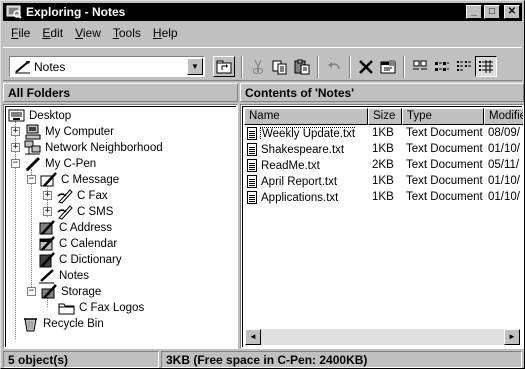 The height and width of the screenshot is (369, 525). Describe the element at coordinates (280, 66) in the screenshot. I see `copy-button` at that location.